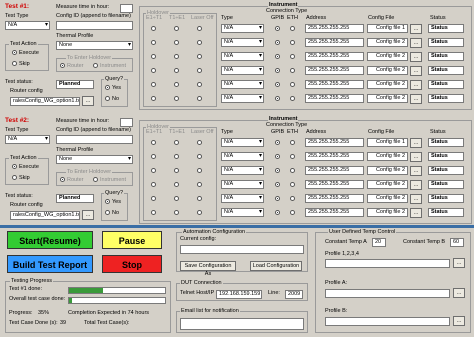 The height and width of the screenshot is (337, 474). What do you see at coordinates (387, 293) in the screenshot?
I see `profile-a-input` at bounding box center [387, 293].